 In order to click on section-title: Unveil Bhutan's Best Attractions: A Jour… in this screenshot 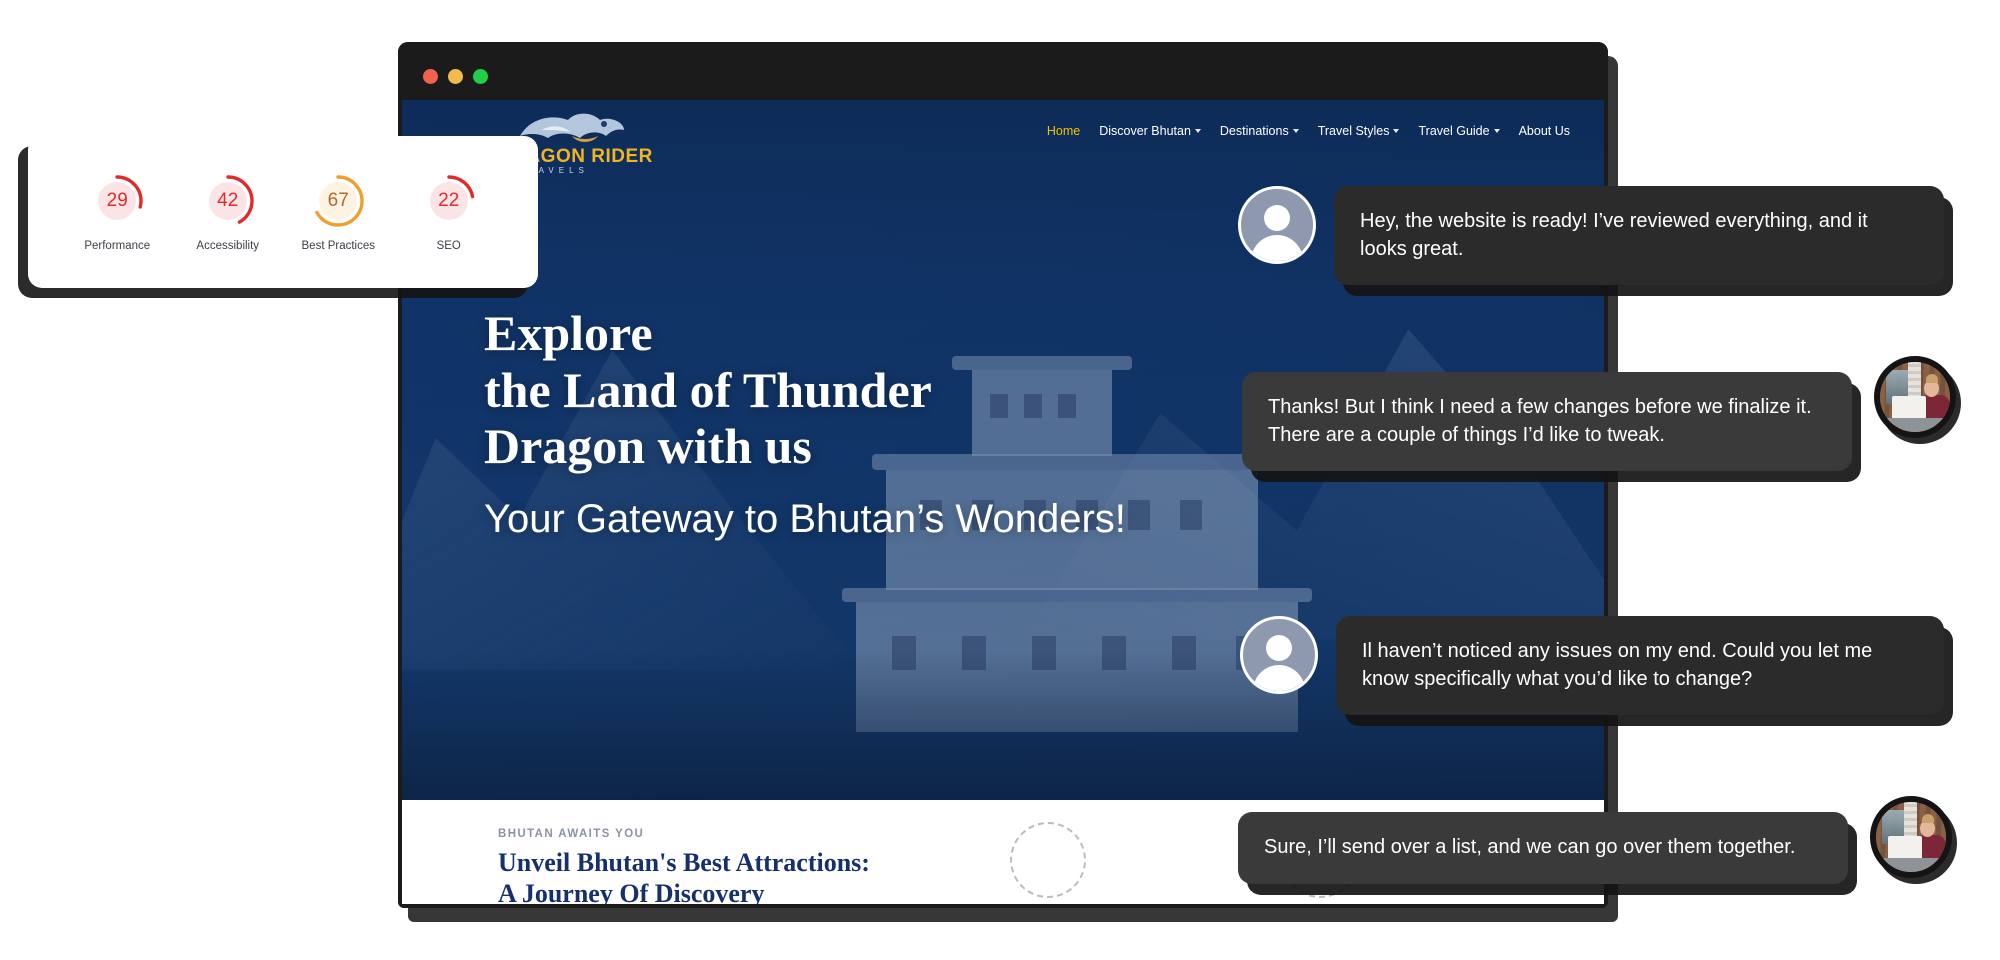, I will do `click(684, 876)`.